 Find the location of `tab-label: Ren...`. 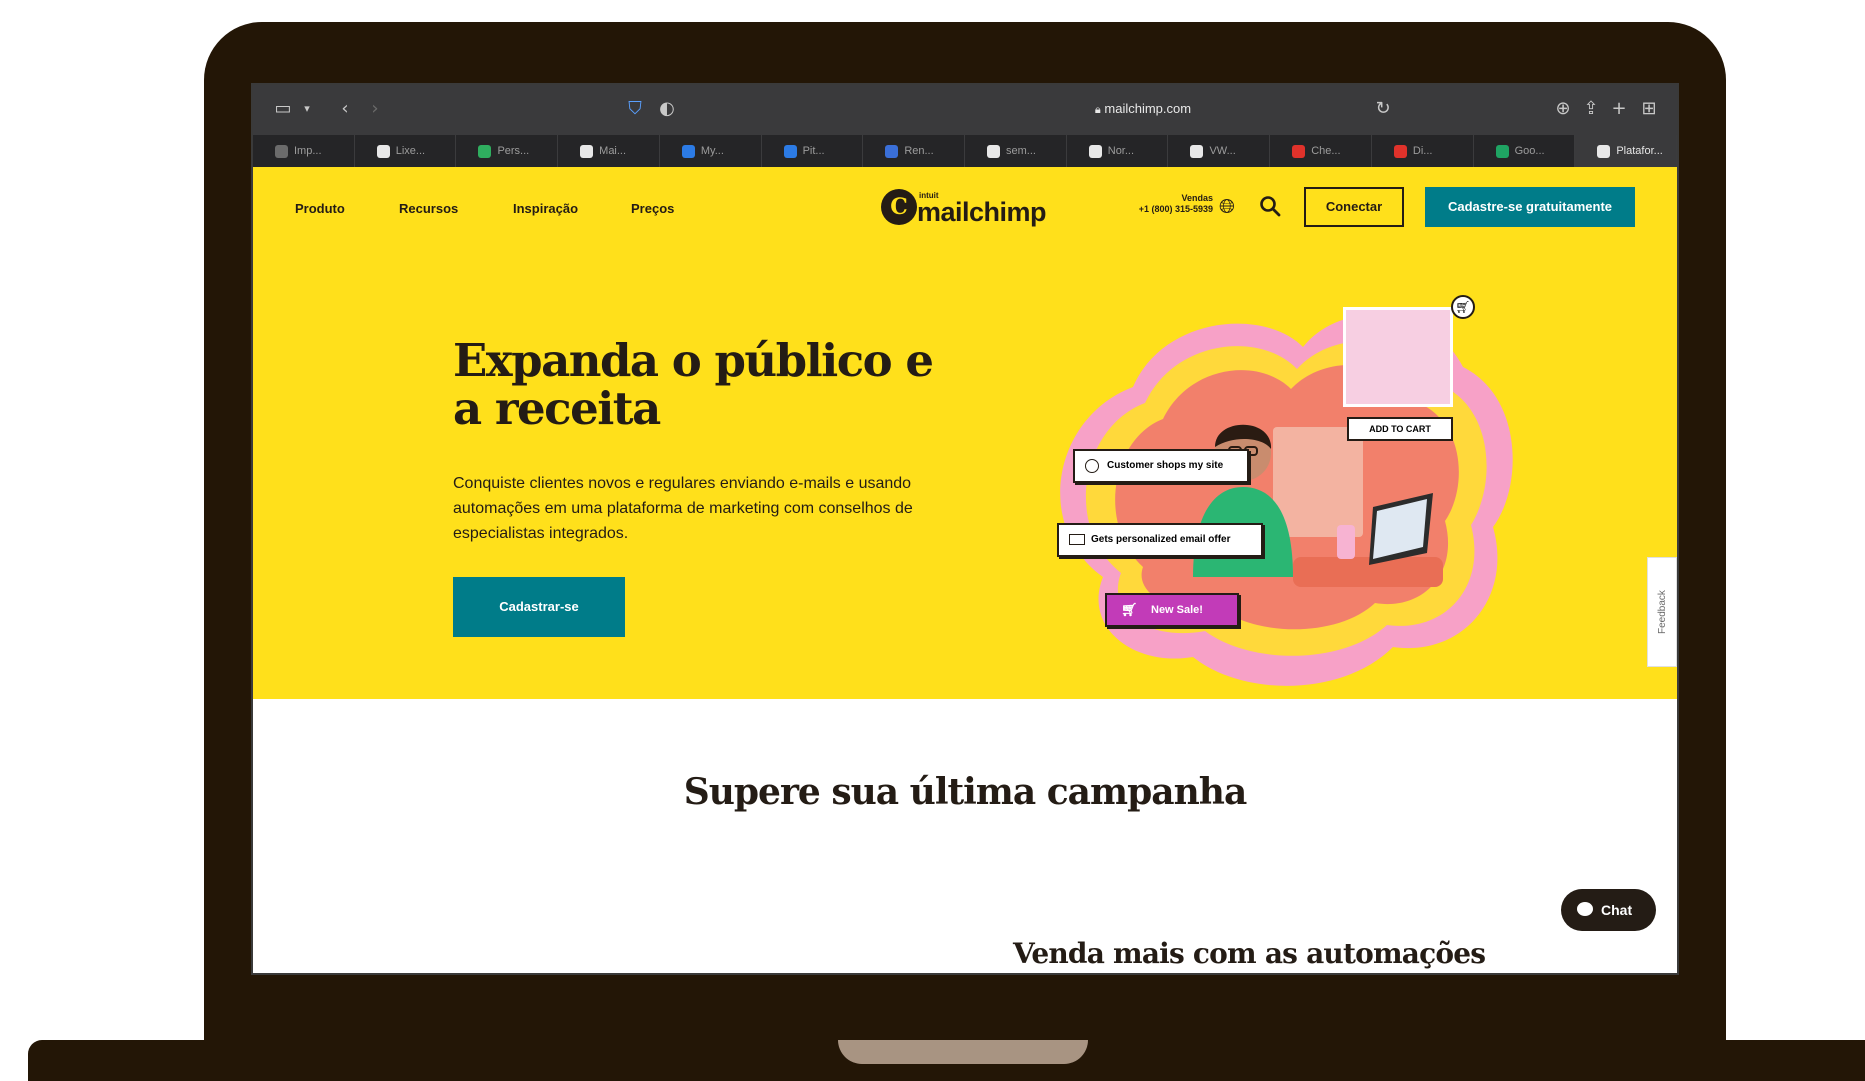

tab-label: Ren... is located at coordinates (919, 151).